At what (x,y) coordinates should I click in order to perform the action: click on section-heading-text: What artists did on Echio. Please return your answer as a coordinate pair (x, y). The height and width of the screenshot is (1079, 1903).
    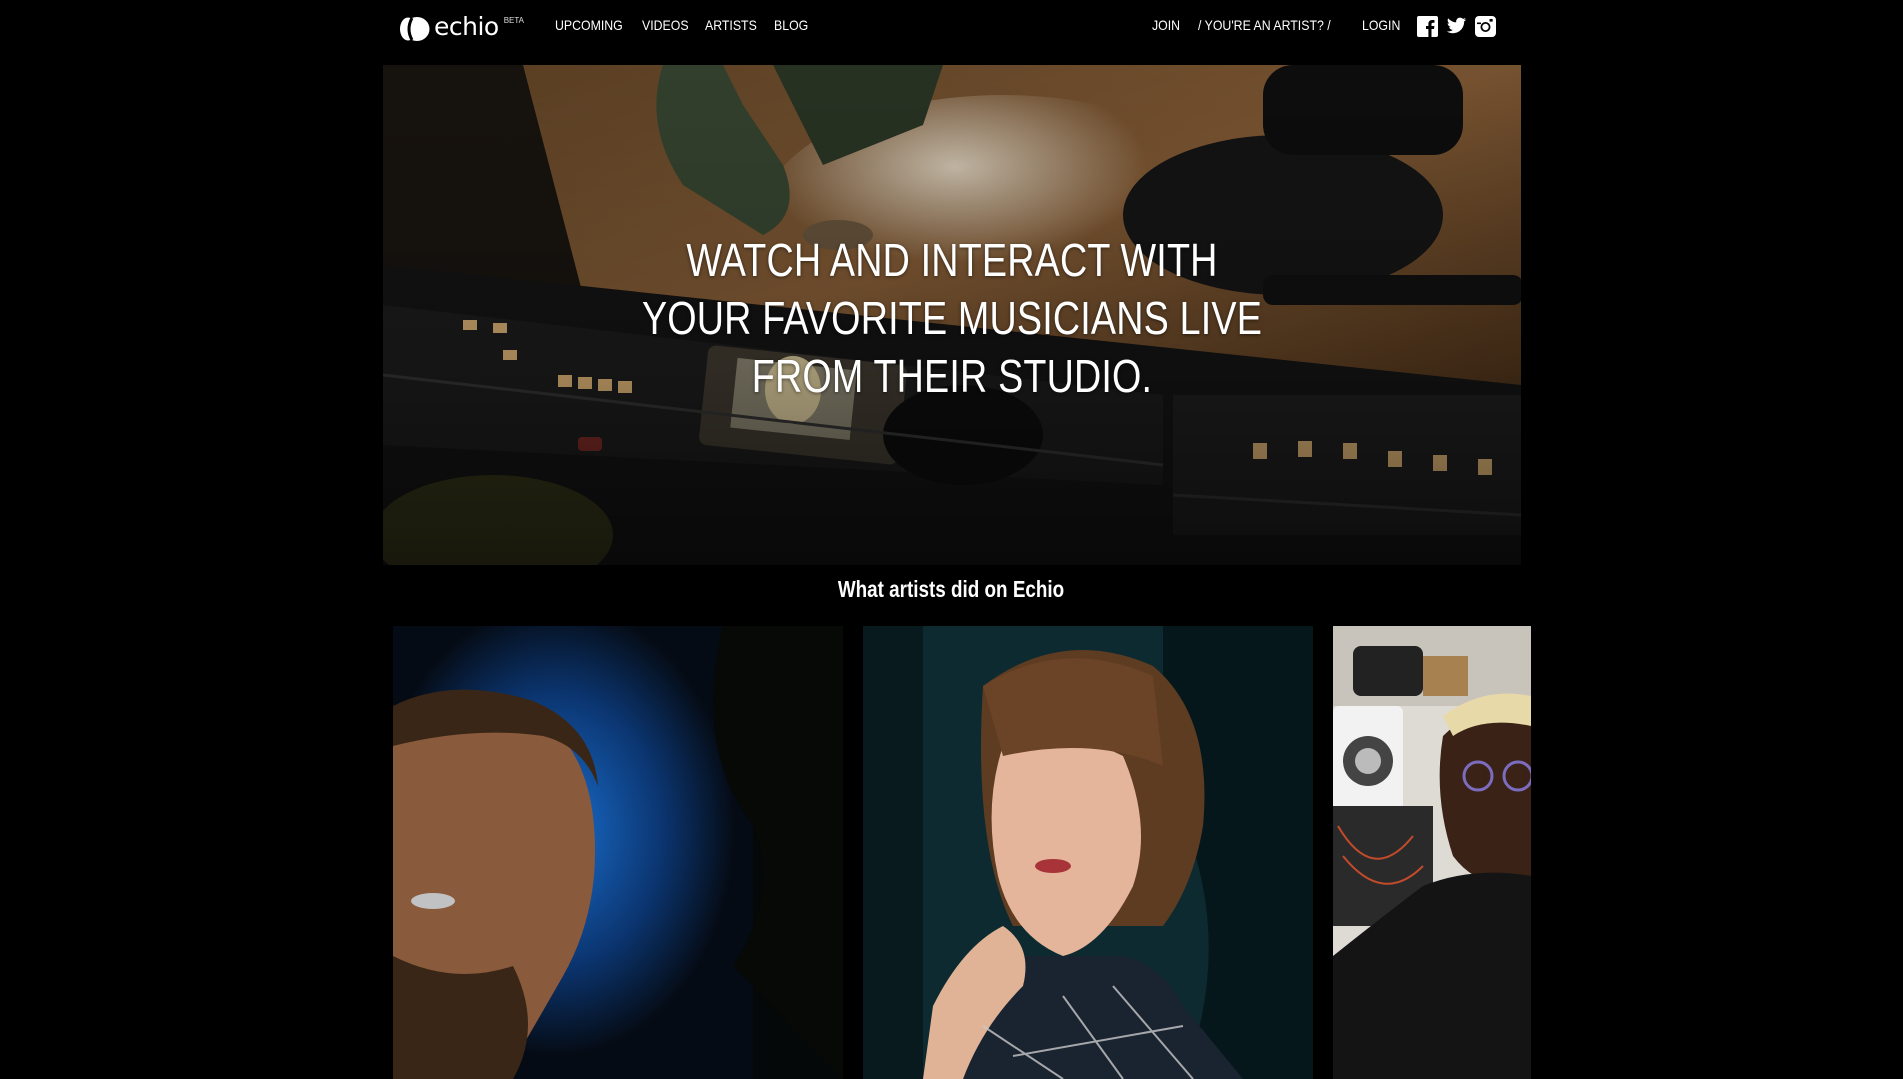
    Looking at the image, I should click on (951, 589).